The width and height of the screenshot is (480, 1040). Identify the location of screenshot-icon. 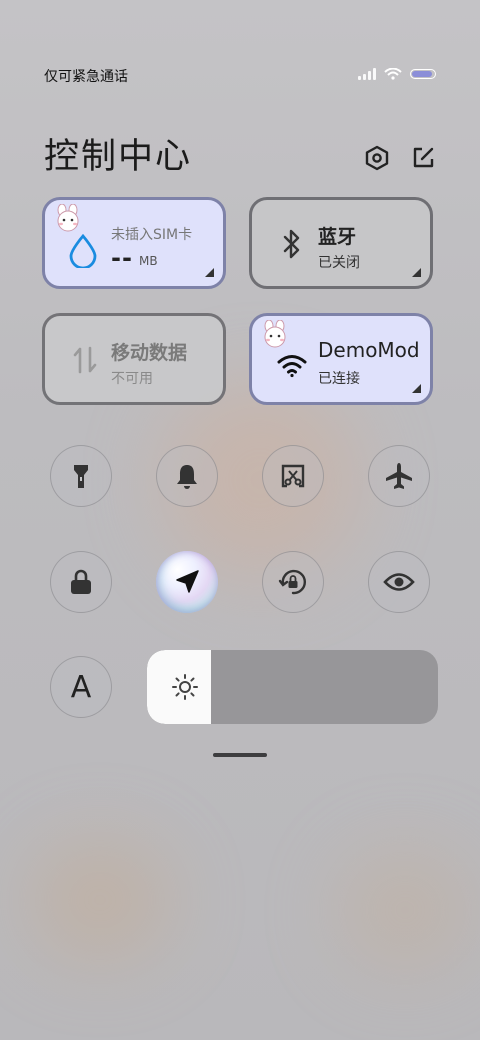
(293, 476).